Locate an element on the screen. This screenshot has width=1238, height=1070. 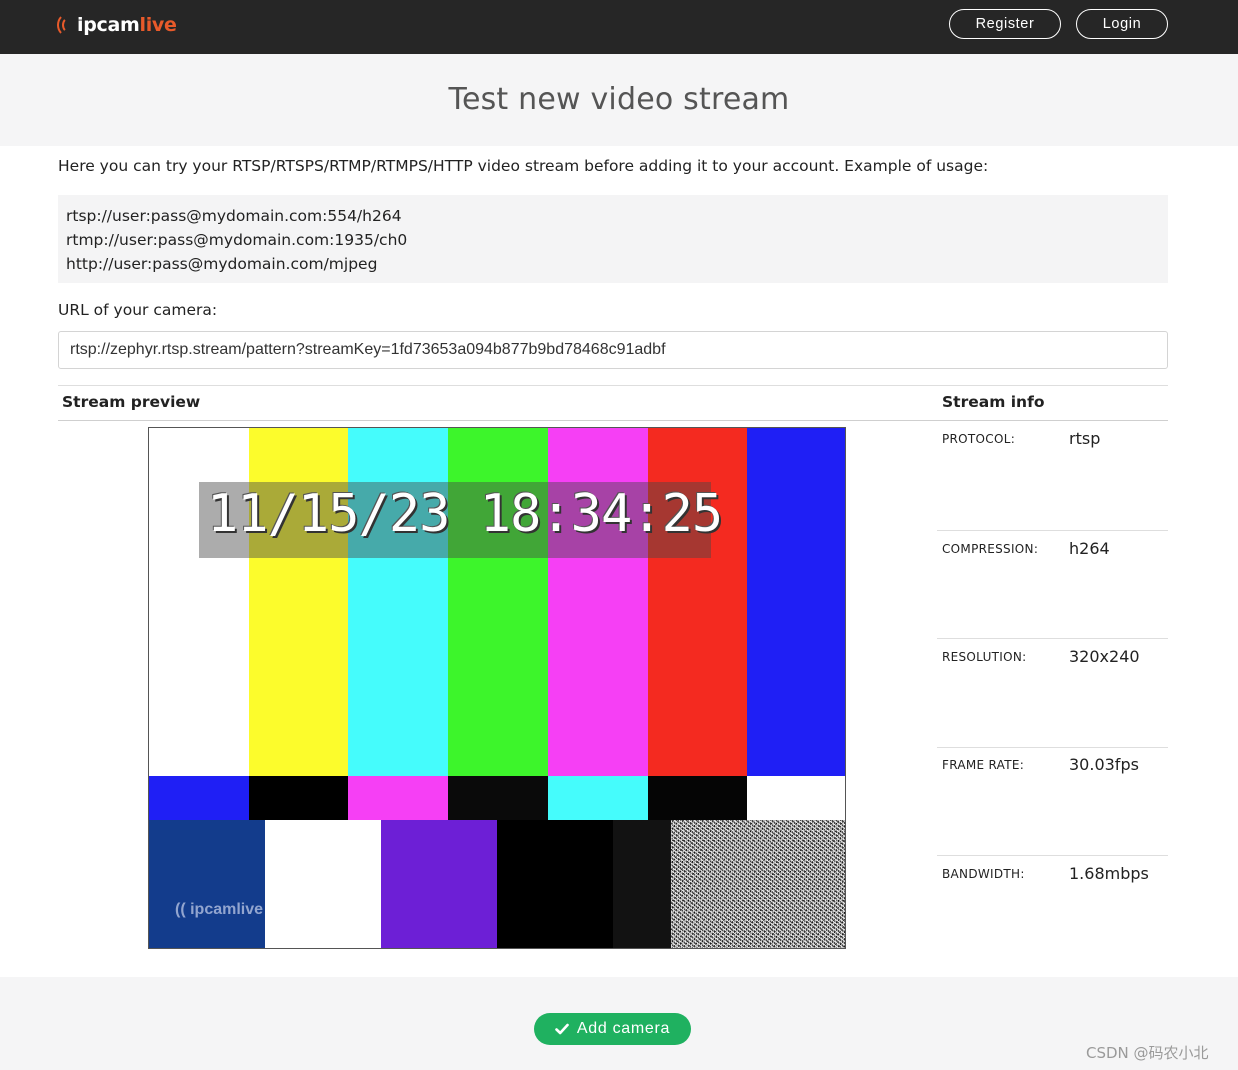
info-value-compression: h264 is located at coordinates (1089, 548).